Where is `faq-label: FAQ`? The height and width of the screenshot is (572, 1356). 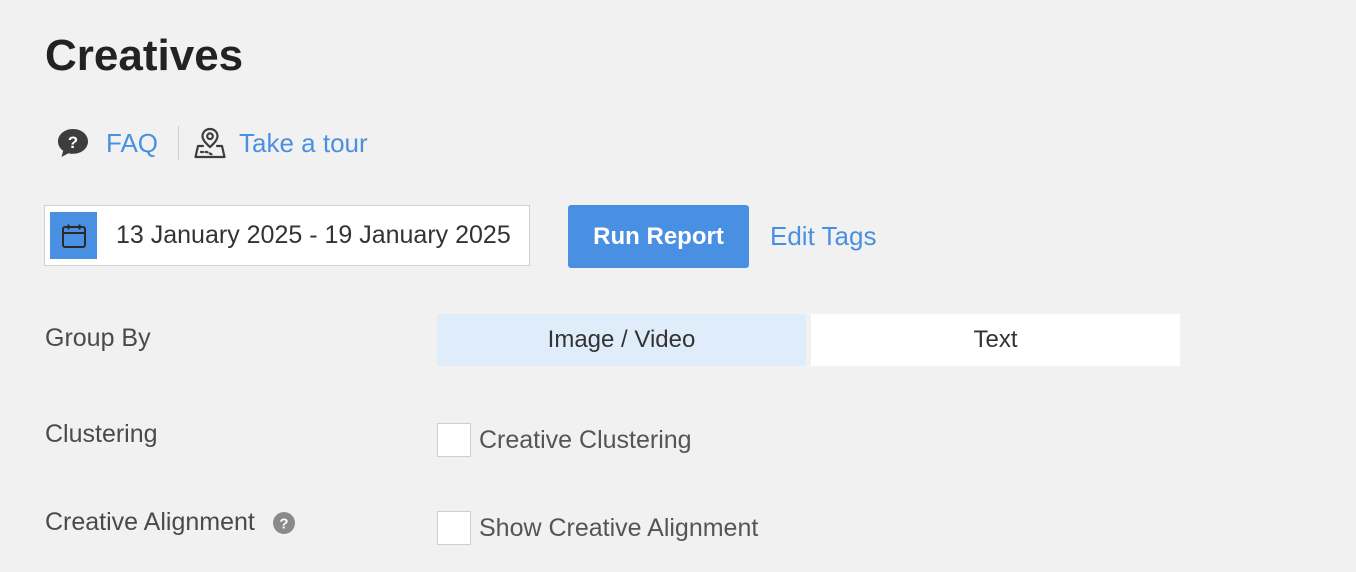
faq-label: FAQ is located at coordinates (132, 142).